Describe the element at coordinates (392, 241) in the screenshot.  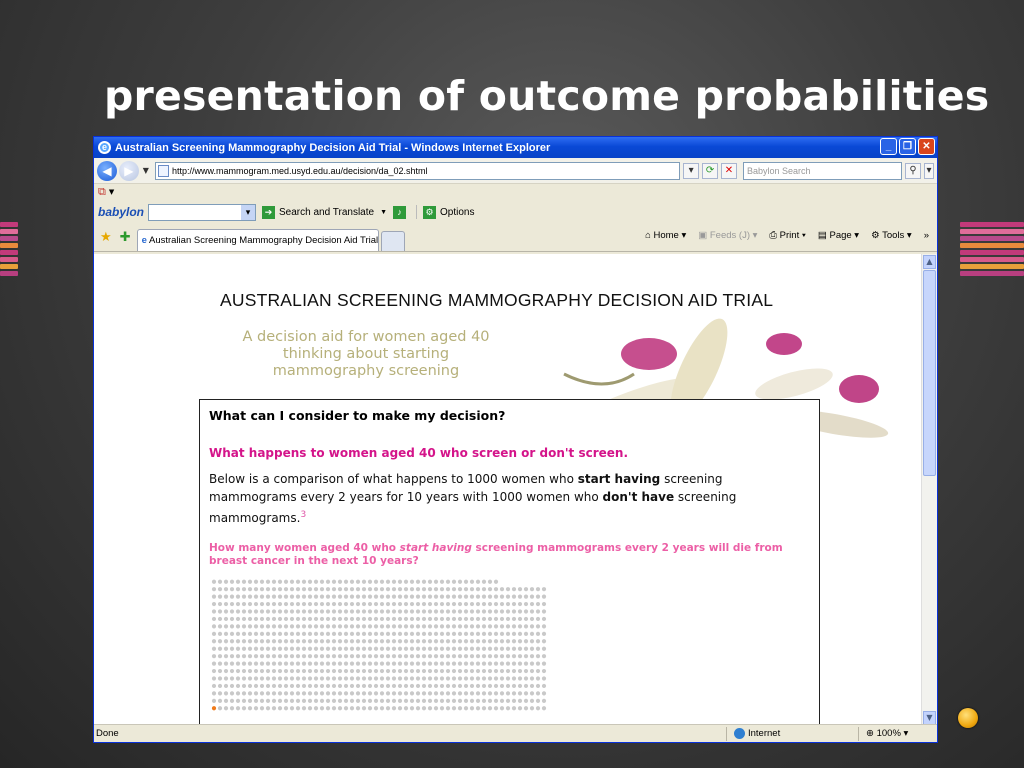
I see `new-tab-button` at that location.